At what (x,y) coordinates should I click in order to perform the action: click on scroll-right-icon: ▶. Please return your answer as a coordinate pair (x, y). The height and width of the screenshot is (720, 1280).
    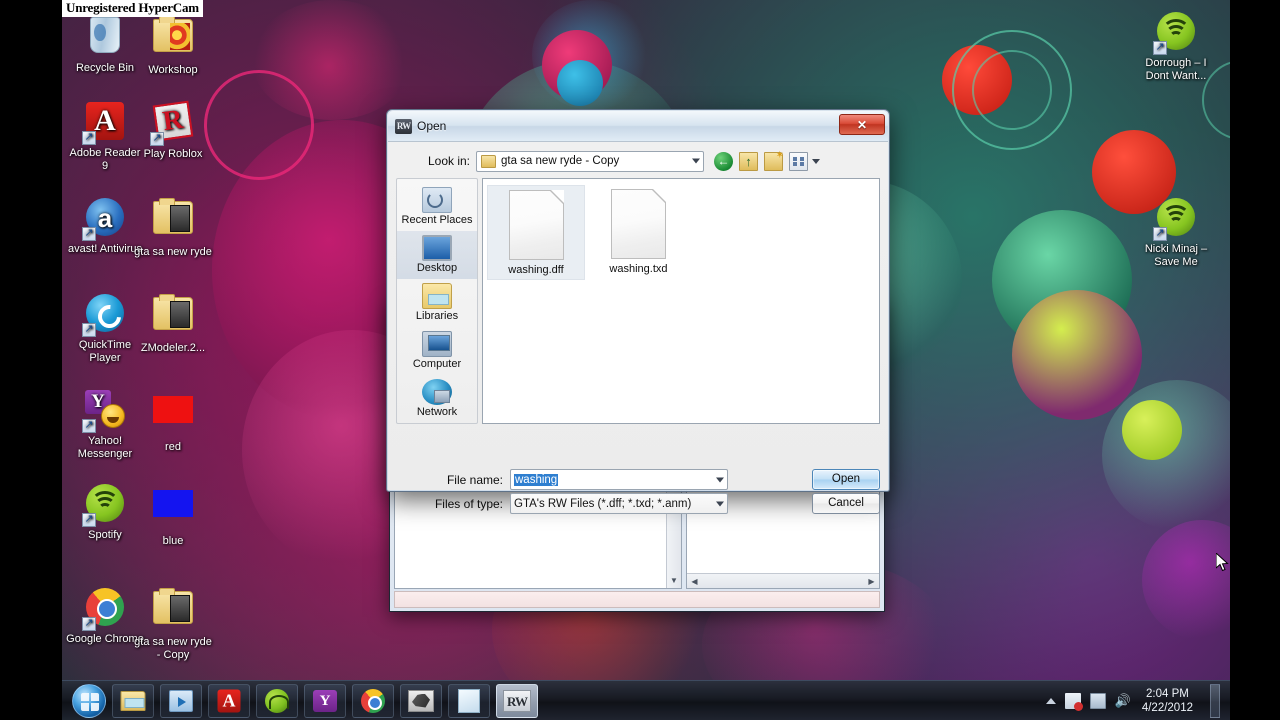
    Looking at the image, I should click on (871, 581).